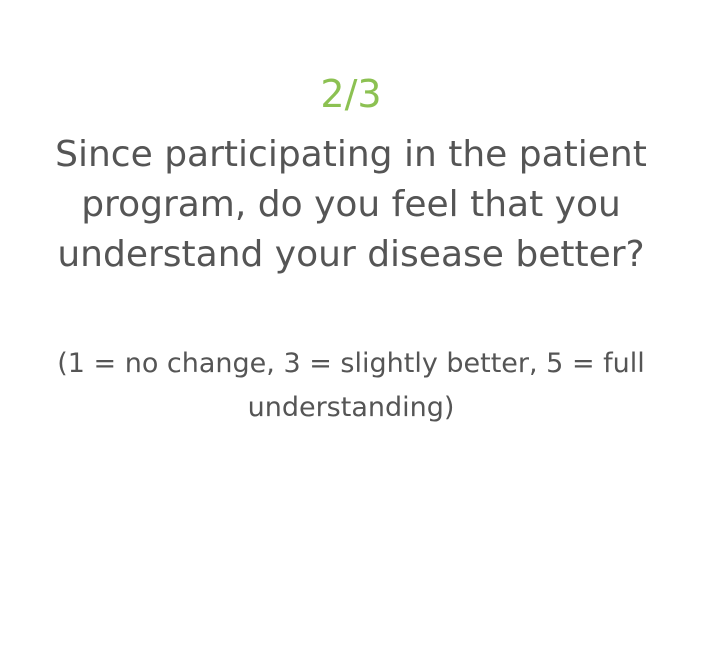  I want to click on progress-indicator: 2/3, so click(351, 94).